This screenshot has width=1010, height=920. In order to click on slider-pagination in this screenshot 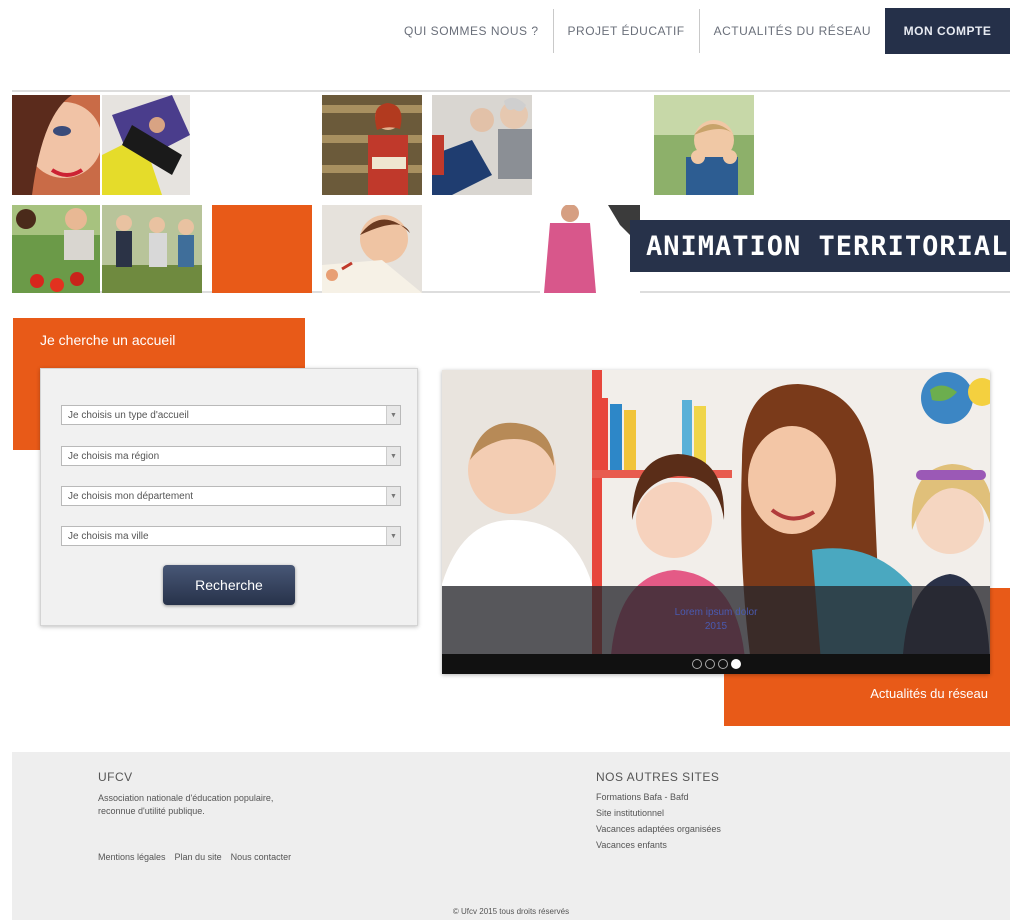, I will do `click(716, 664)`.